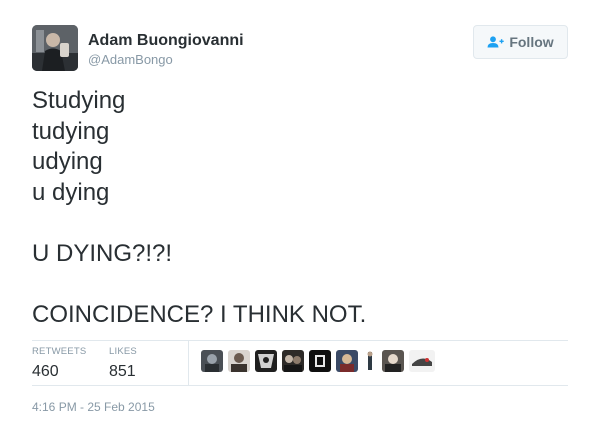  I want to click on tweet-line: COINCIDENCE? I THINK NOT., so click(199, 314).